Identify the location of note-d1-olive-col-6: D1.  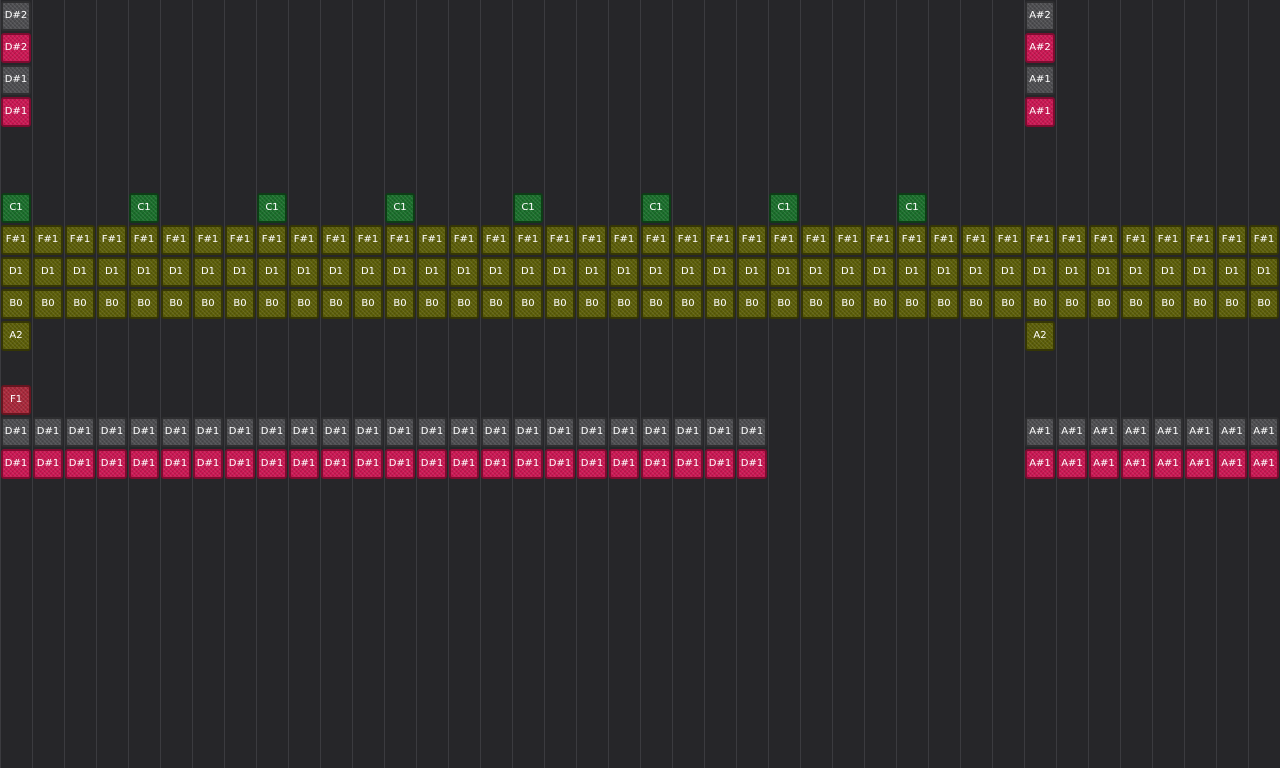
(208, 272).